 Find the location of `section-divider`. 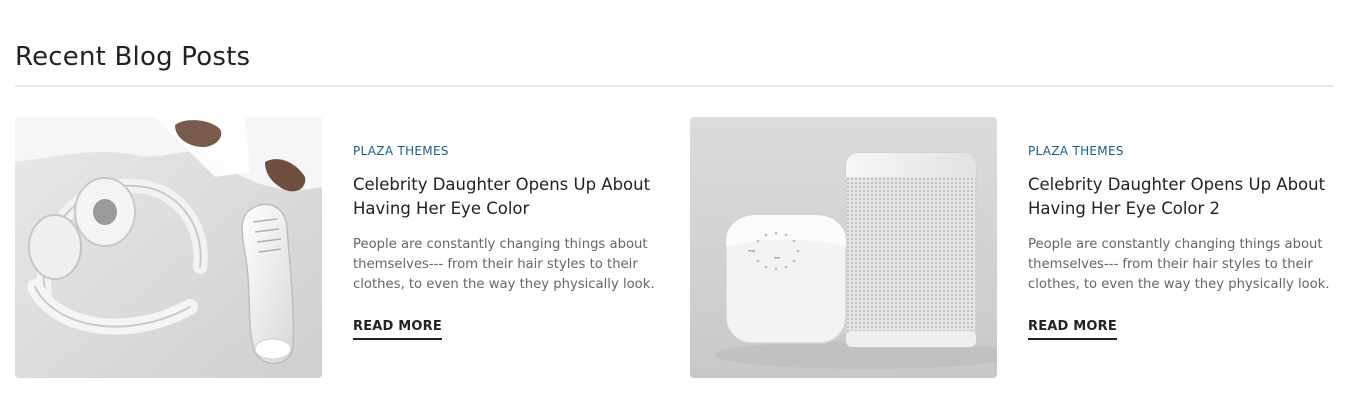

section-divider is located at coordinates (674, 86).